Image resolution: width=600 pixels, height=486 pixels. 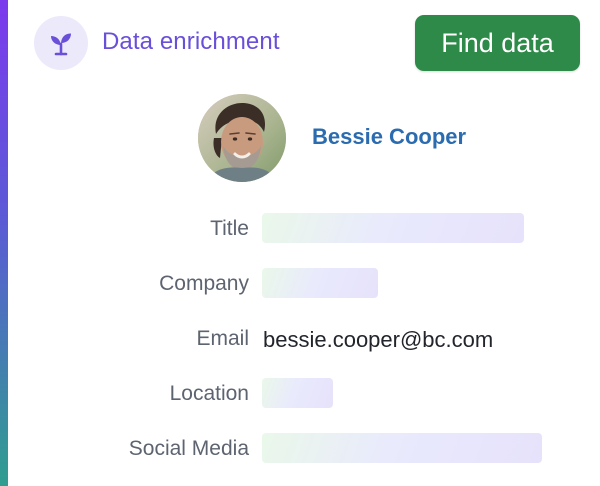 I want to click on company-label: Company, so click(x=204, y=283).